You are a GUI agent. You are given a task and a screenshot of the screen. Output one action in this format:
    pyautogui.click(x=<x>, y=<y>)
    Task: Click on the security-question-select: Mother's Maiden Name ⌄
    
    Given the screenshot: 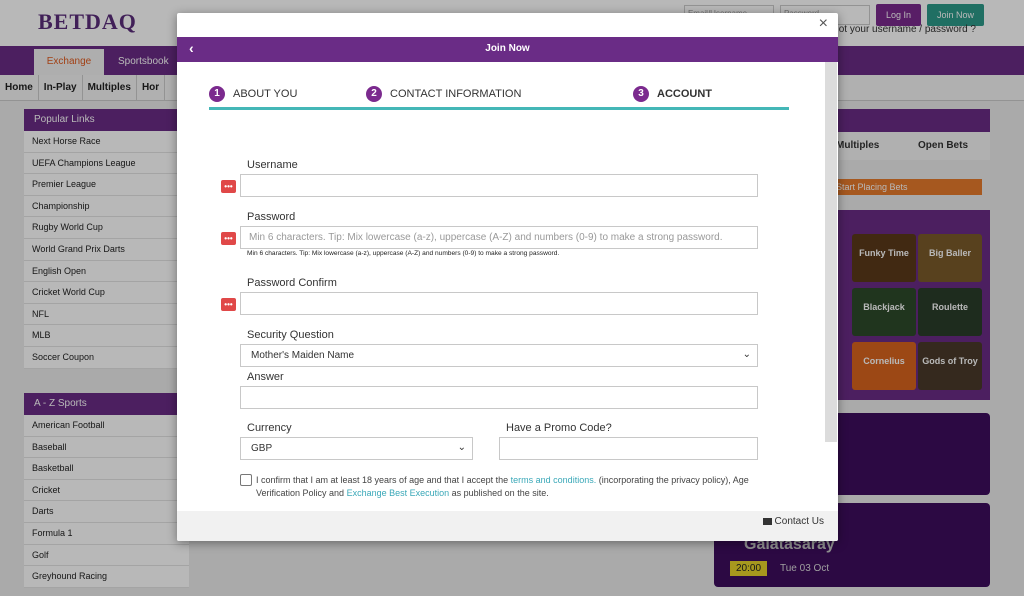 What is the action you would take?
    pyautogui.click(x=499, y=355)
    